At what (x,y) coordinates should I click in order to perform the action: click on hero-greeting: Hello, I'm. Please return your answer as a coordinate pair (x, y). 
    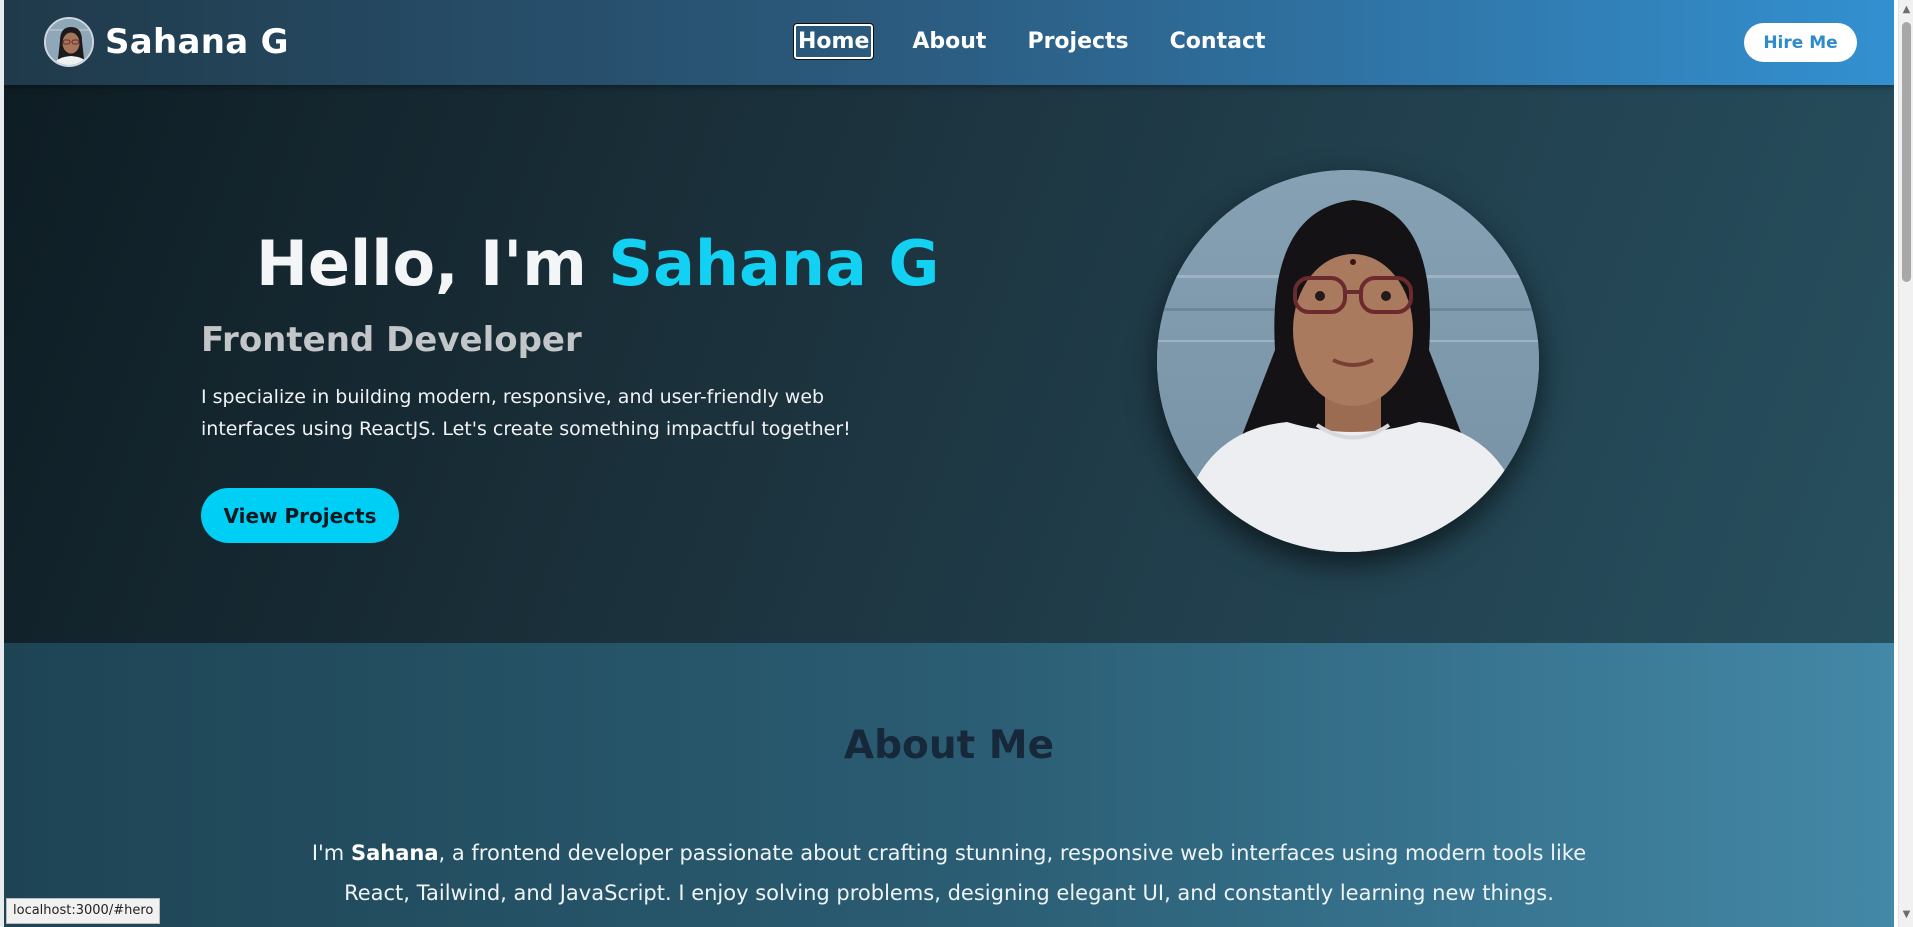
    Looking at the image, I should click on (421, 263).